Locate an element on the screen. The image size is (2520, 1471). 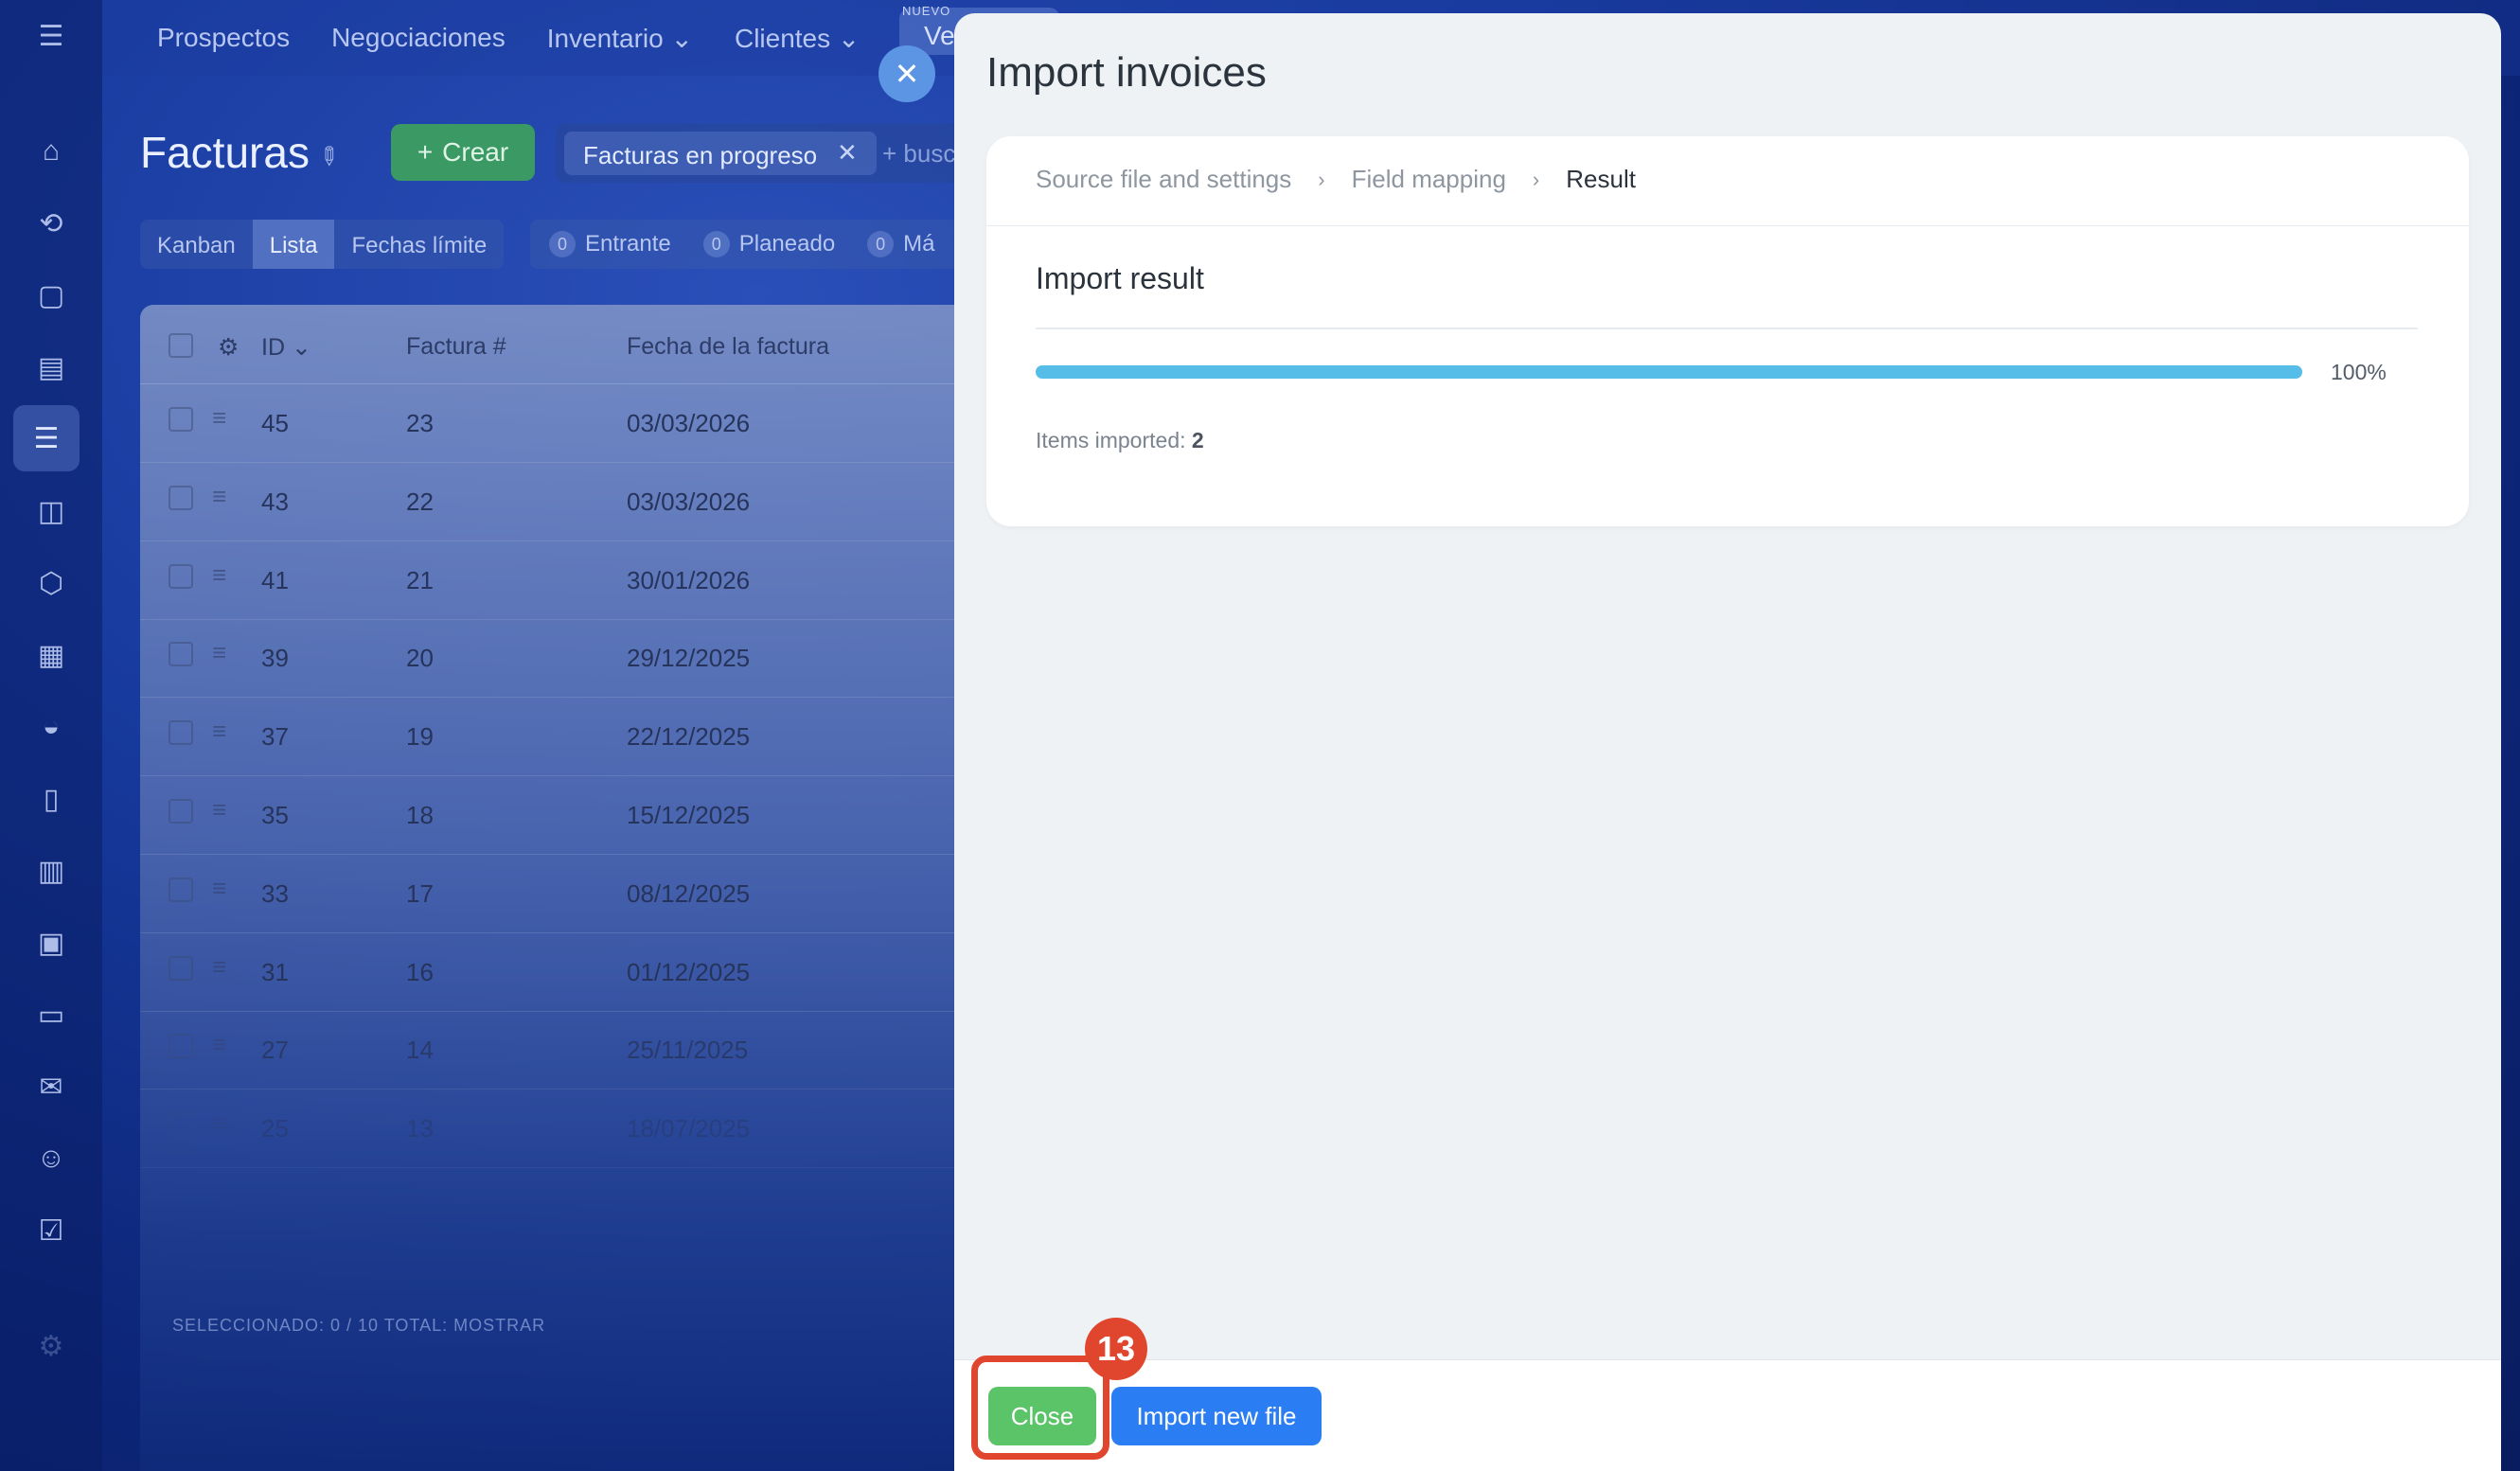
cell-id: 35 is located at coordinates (275, 815).